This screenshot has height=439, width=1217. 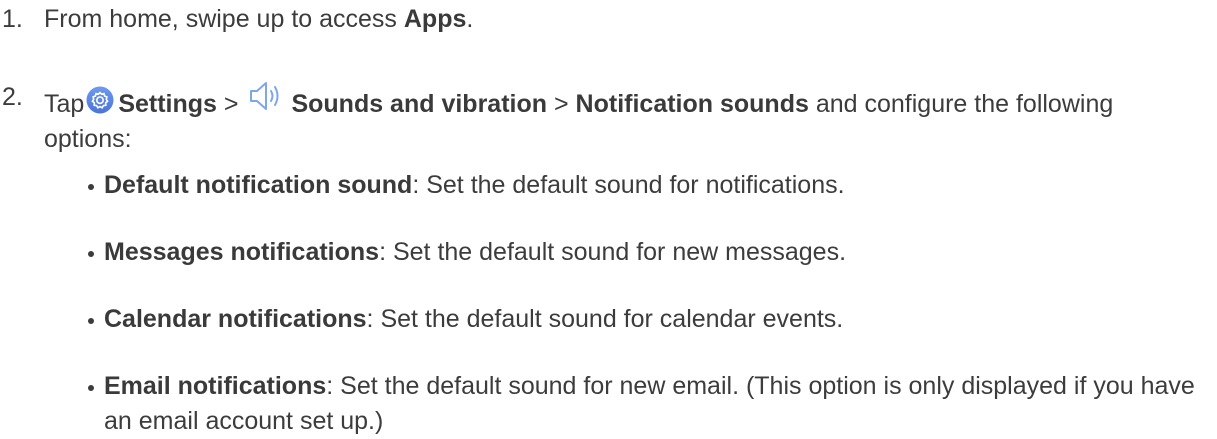 I want to click on option-term: Messages notifications, so click(x=242, y=252).